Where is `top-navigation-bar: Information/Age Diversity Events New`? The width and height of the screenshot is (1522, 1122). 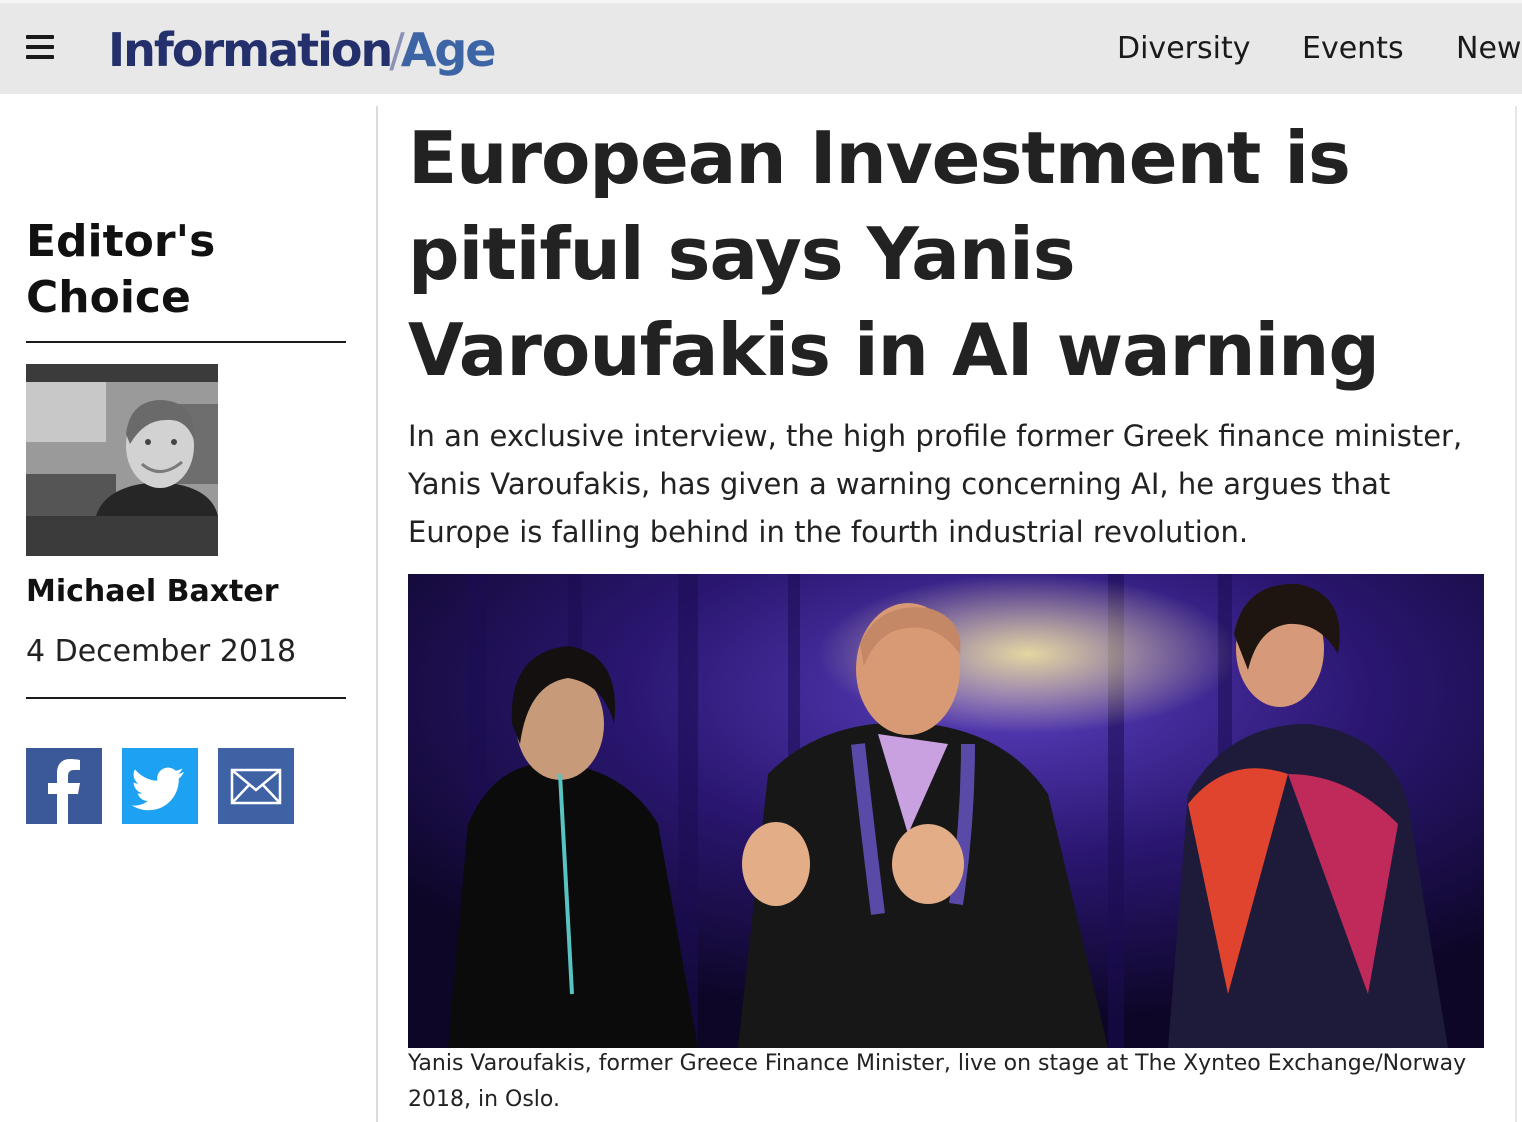
top-navigation-bar: Information/Age Diversity Events New is located at coordinates (761, 47).